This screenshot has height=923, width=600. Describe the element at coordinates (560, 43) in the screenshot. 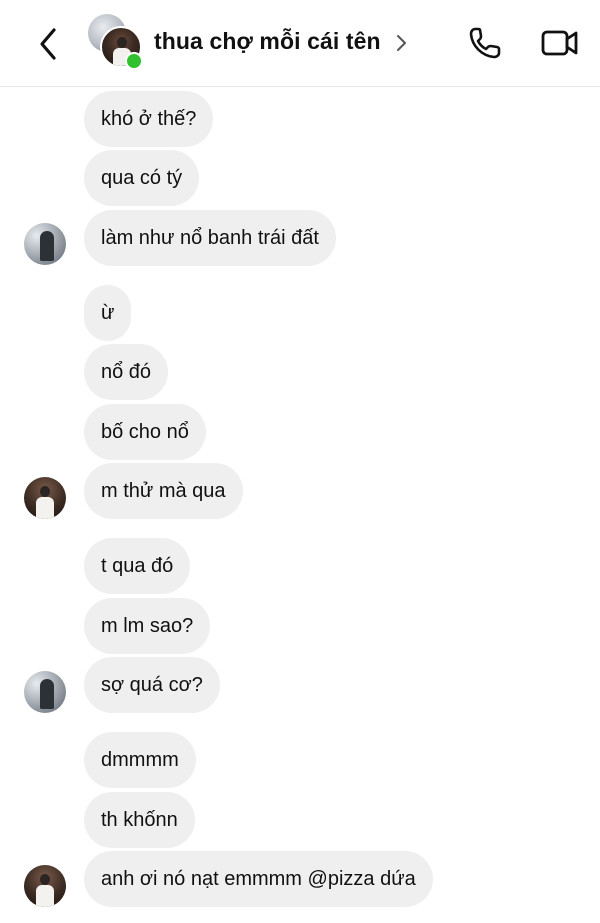

I see `video-camera-icon` at that location.